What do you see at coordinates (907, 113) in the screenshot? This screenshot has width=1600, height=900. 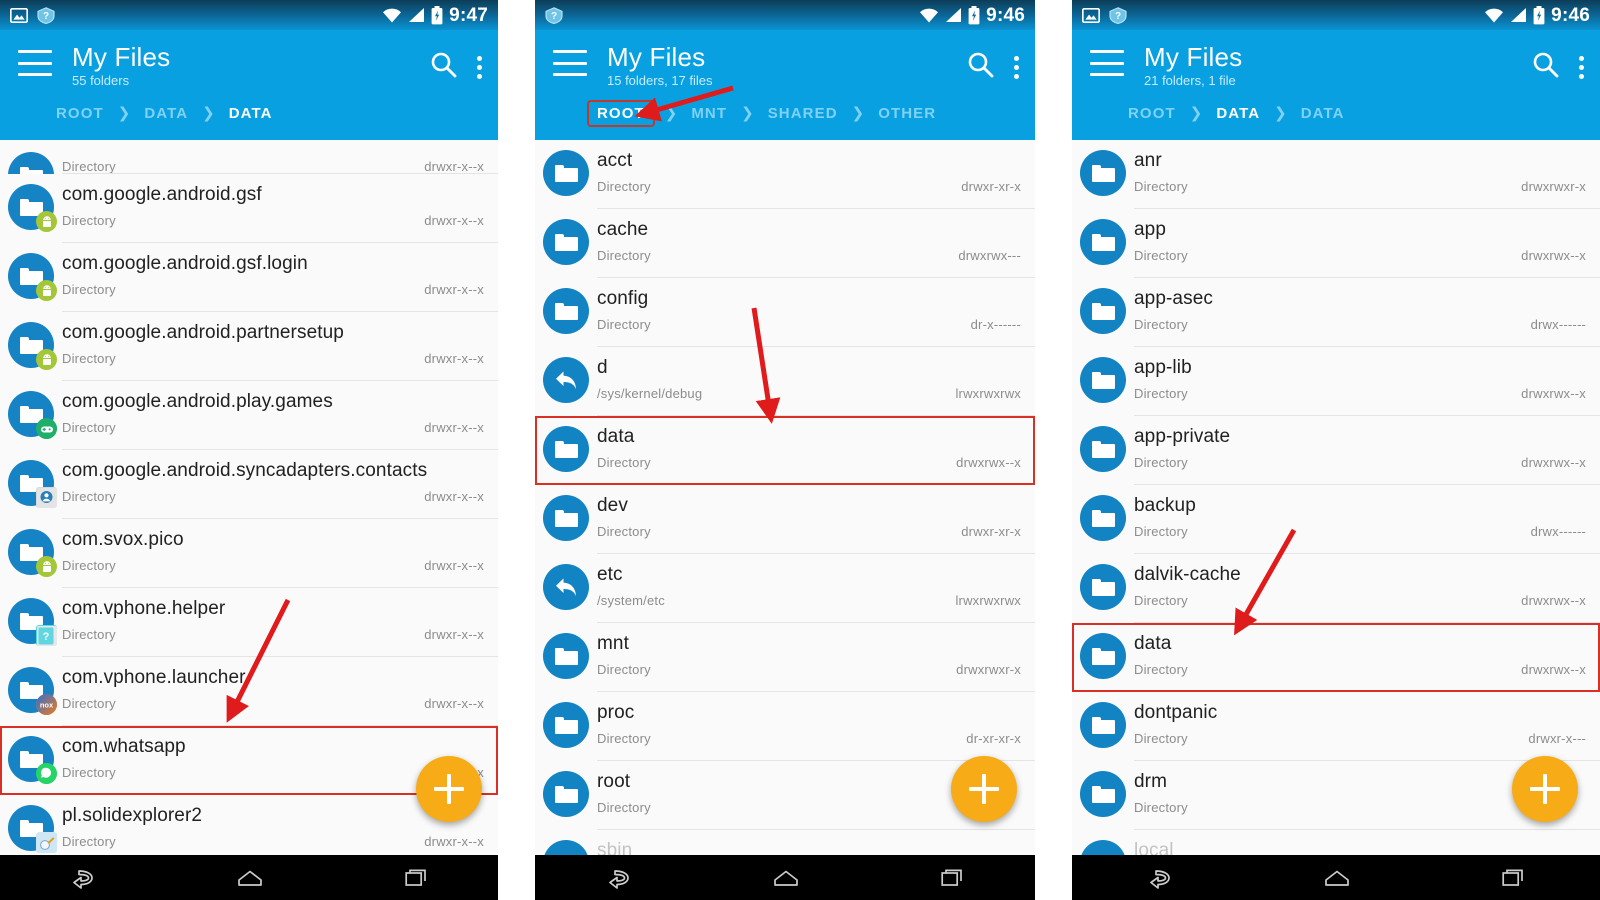 I see `breadcrumb-item-other-3: OTHER` at bounding box center [907, 113].